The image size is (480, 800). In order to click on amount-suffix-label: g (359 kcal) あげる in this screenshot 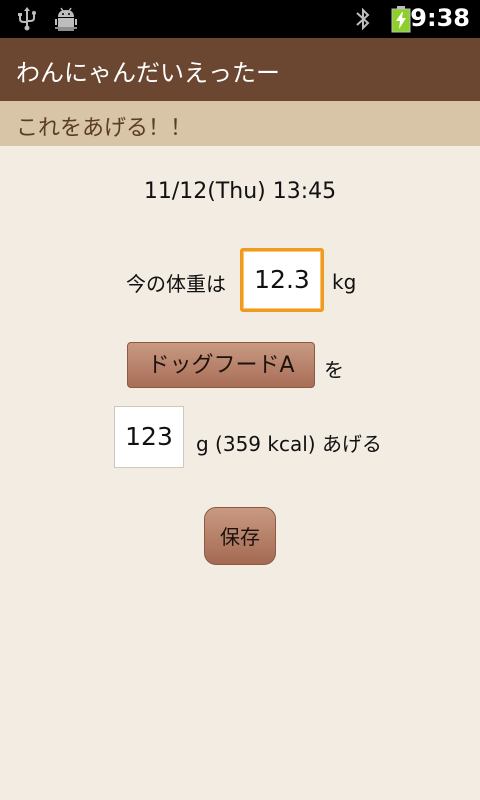, I will do `click(289, 444)`.